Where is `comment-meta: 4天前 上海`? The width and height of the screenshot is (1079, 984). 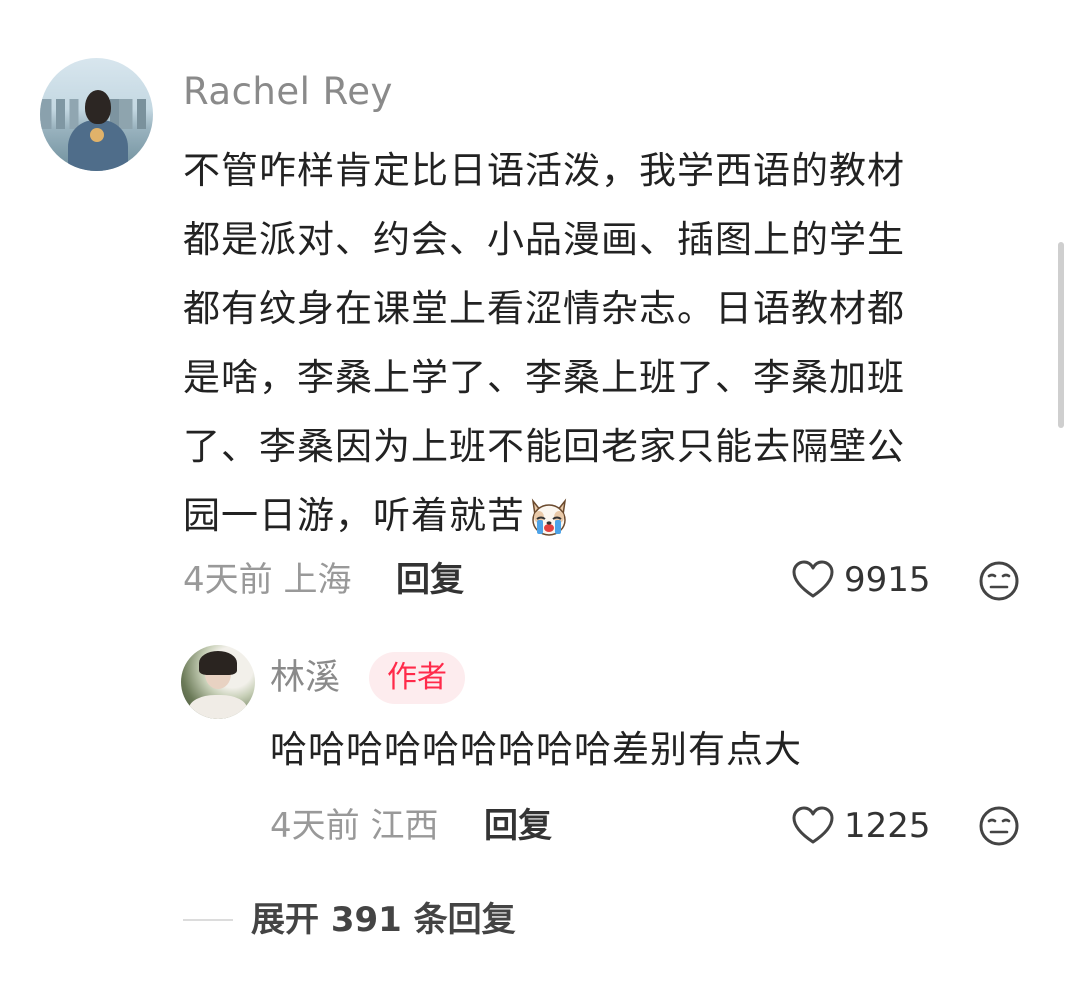
comment-meta: 4天前 上海 is located at coordinates (267, 580).